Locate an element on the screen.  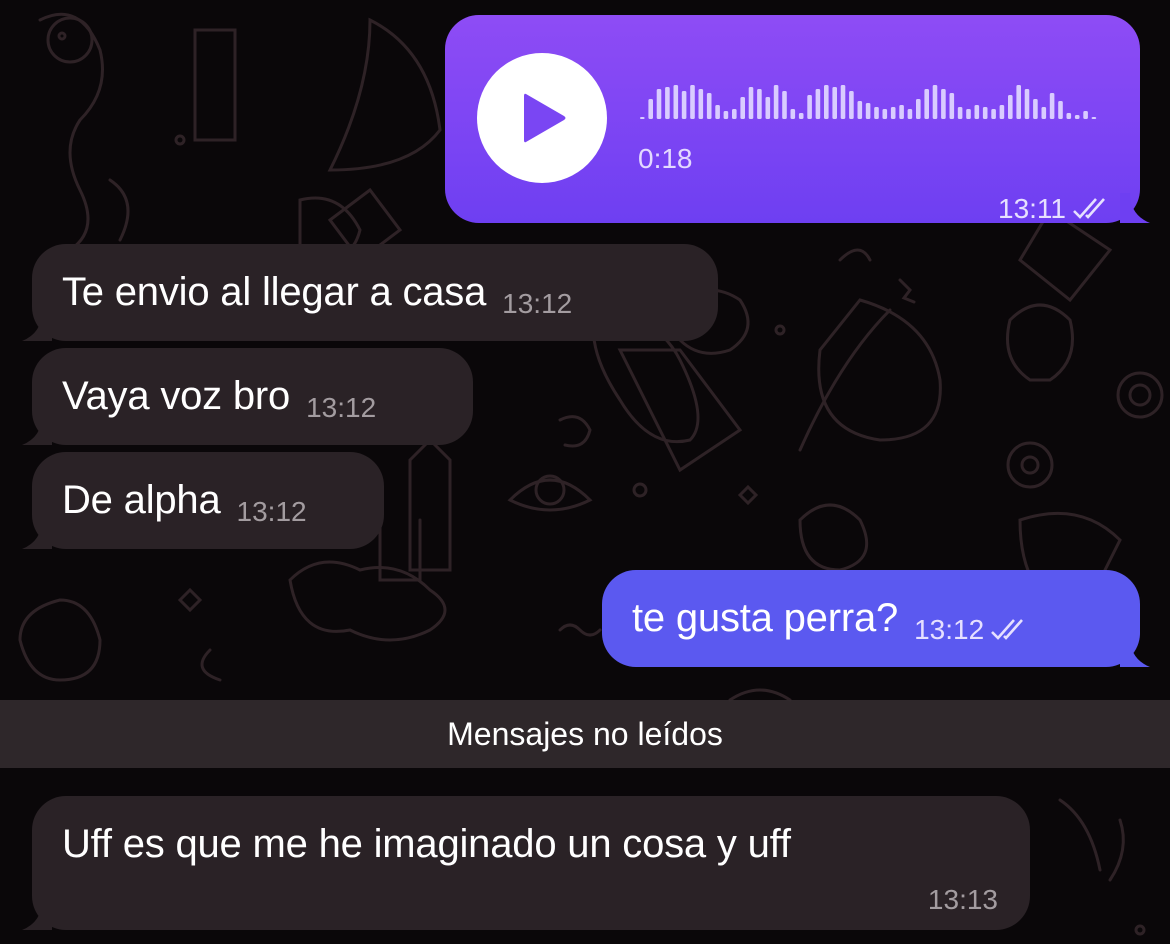
unread-divider-label: Mensajes no leídos is located at coordinates (585, 733).